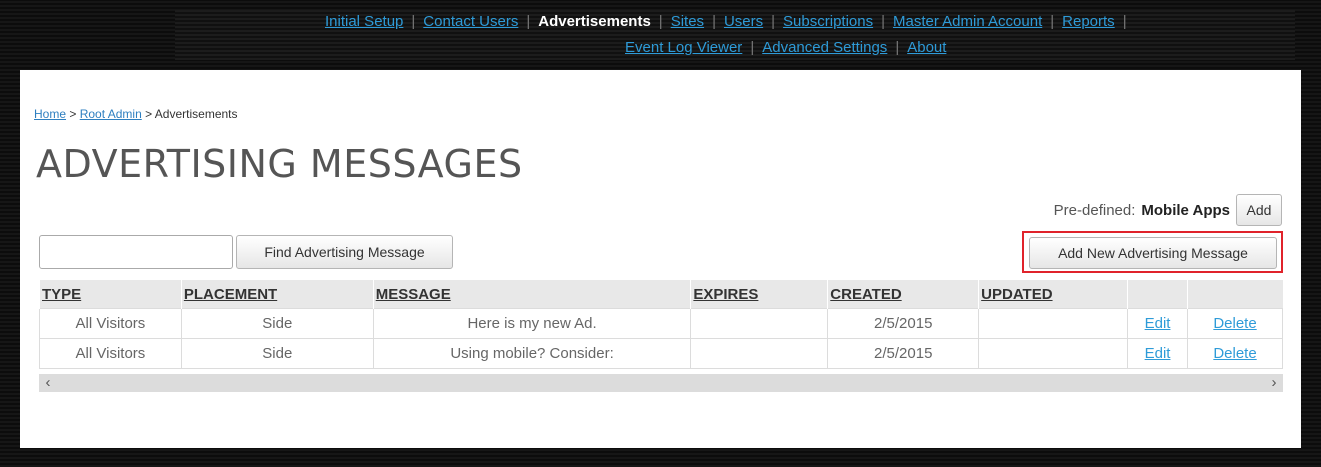 Image resolution: width=1321 pixels, height=467 pixels. Describe the element at coordinates (50, 114) in the screenshot. I see `breadcrumb-home: Home` at that location.